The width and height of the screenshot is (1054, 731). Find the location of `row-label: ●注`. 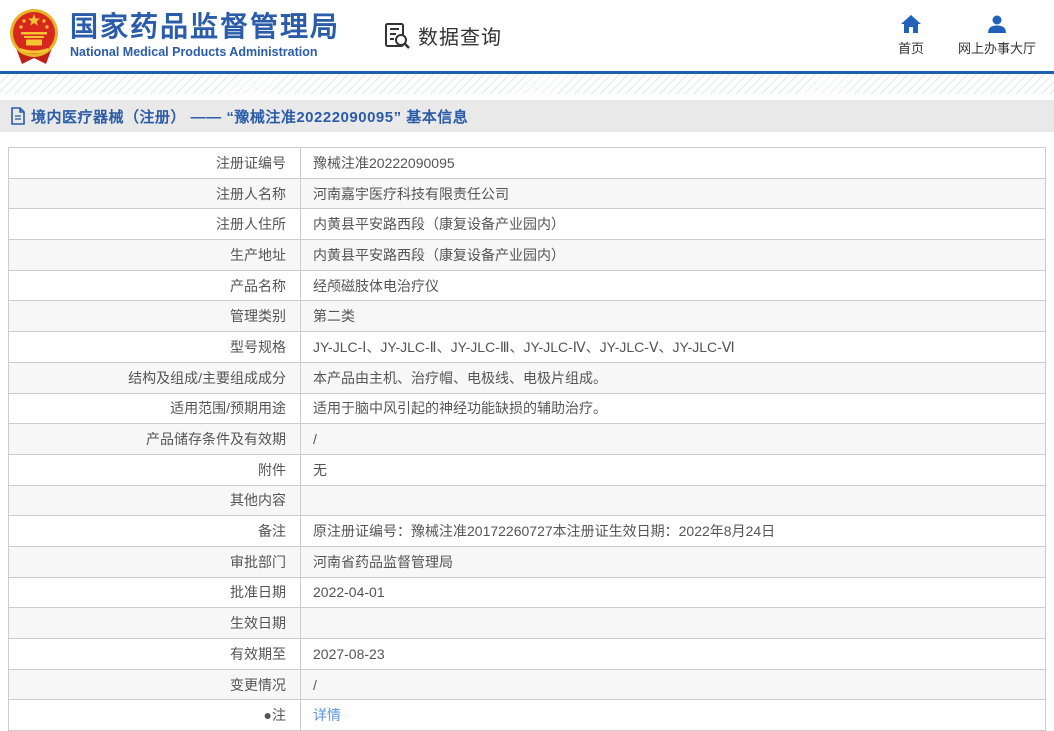

row-label: ●注 is located at coordinates (155, 715).